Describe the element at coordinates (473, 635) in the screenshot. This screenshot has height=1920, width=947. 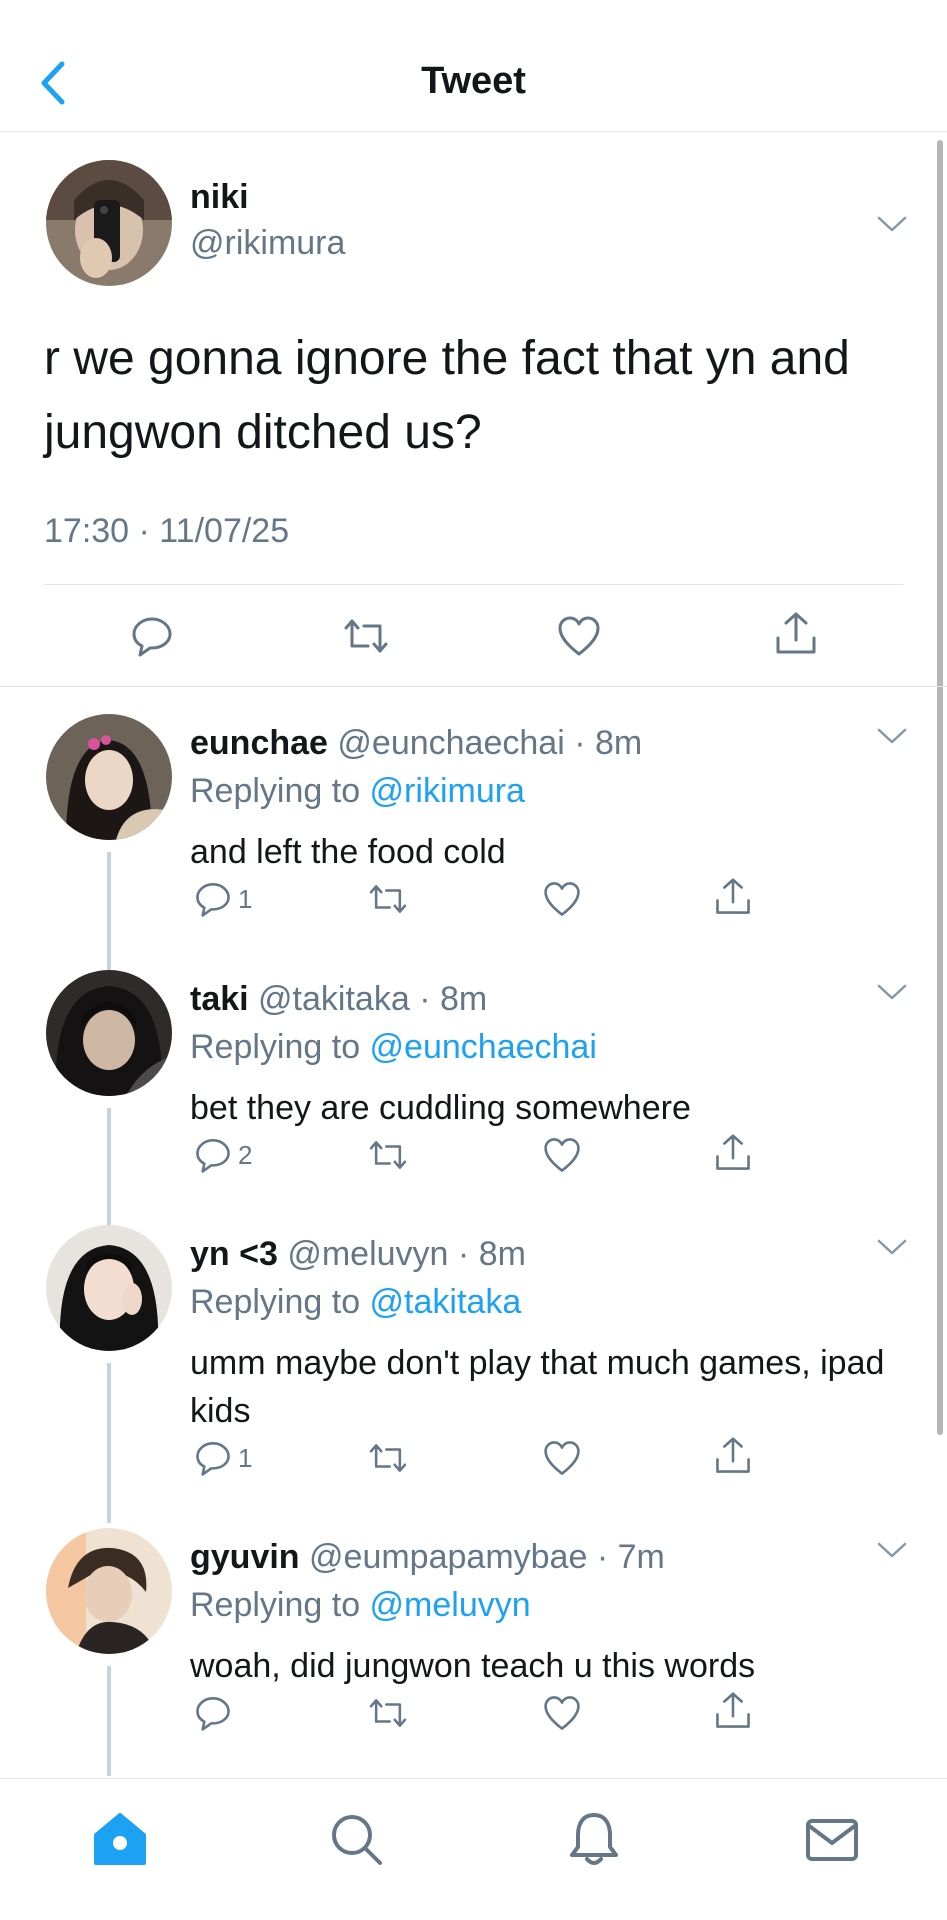
I see `tweet-action-bar` at that location.